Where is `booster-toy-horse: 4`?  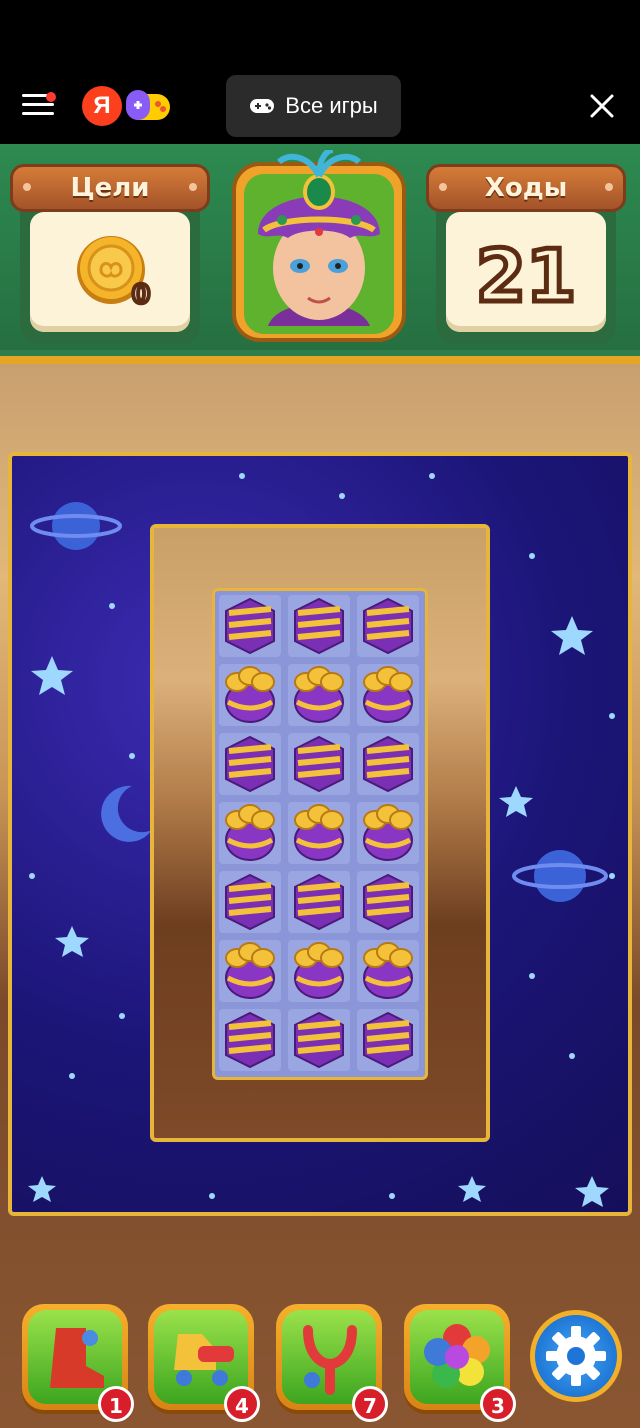 booster-toy-horse: 4 is located at coordinates (204, 1363).